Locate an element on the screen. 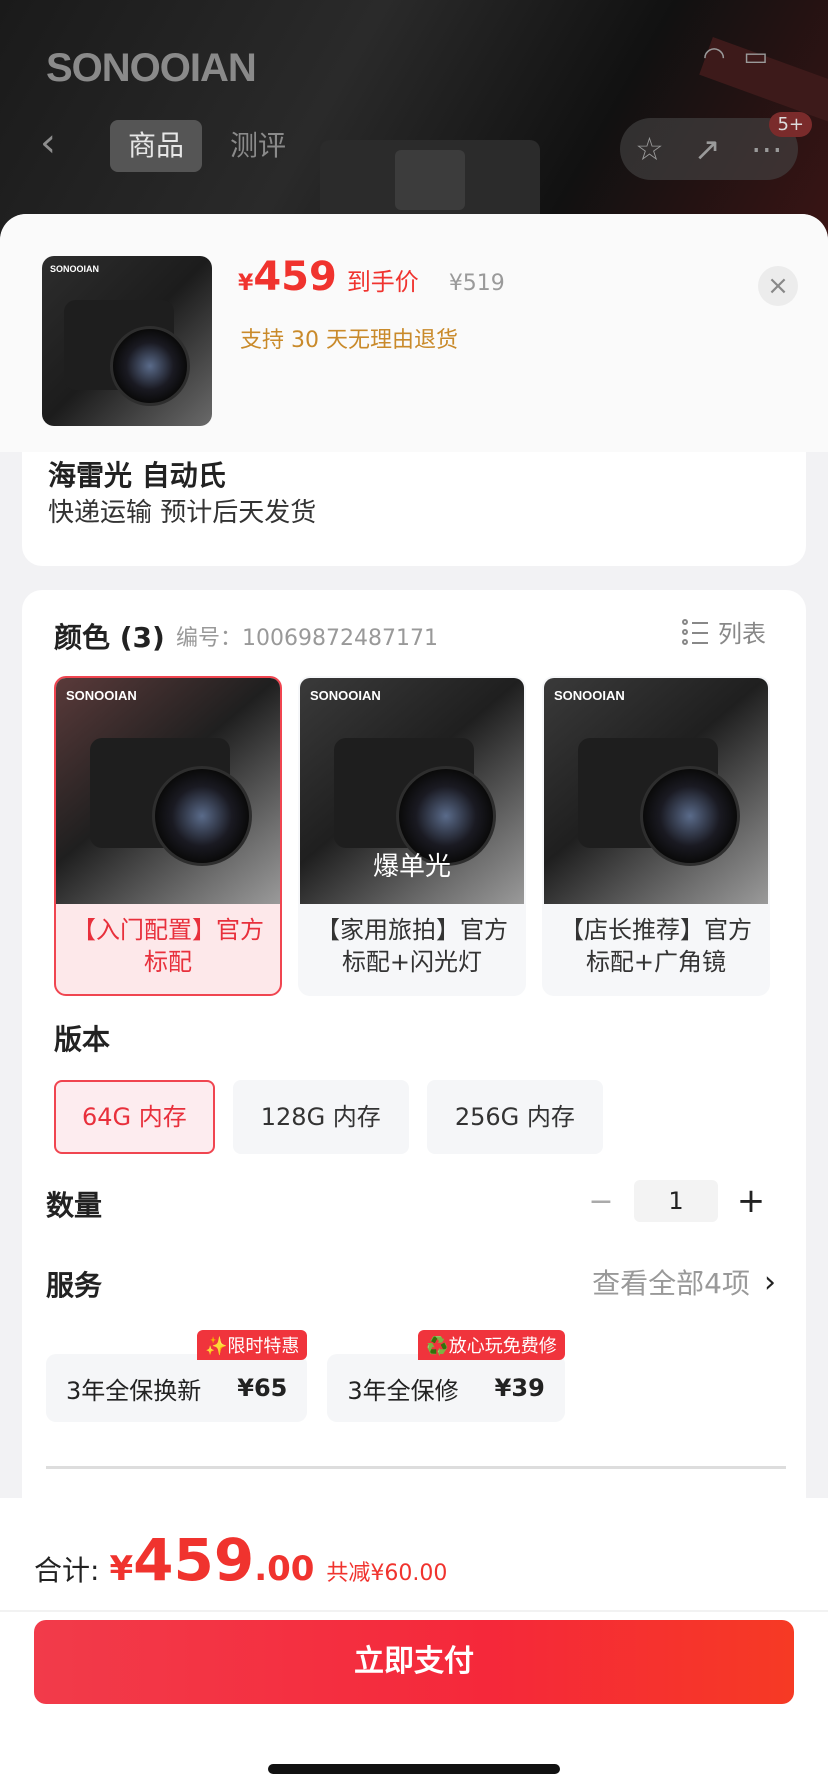 This screenshot has height=1792, width=828. return-policy: 支持 30 天无理由退货 is located at coordinates (349, 340).